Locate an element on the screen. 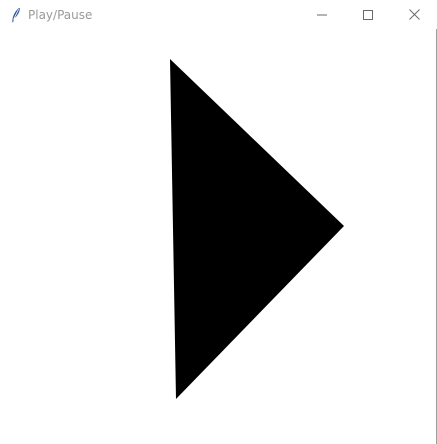 Image resolution: width=437 pixels, height=444 pixels. minimize-icon is located at coordinates (322, 14).